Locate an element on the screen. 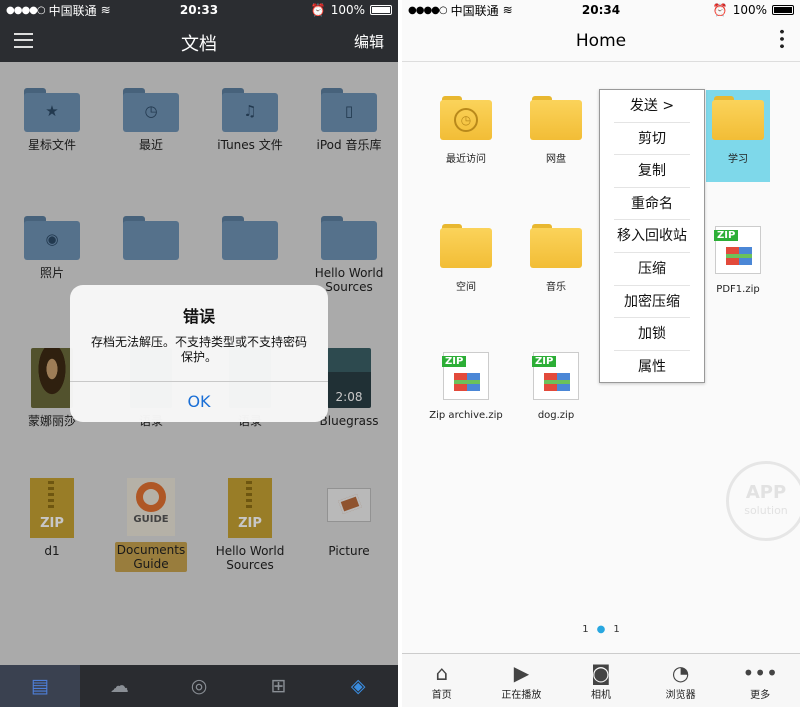 The height and width of the screenshot is (707, 800). cart-icon: ⊞ is located at coordinates (278, 686).